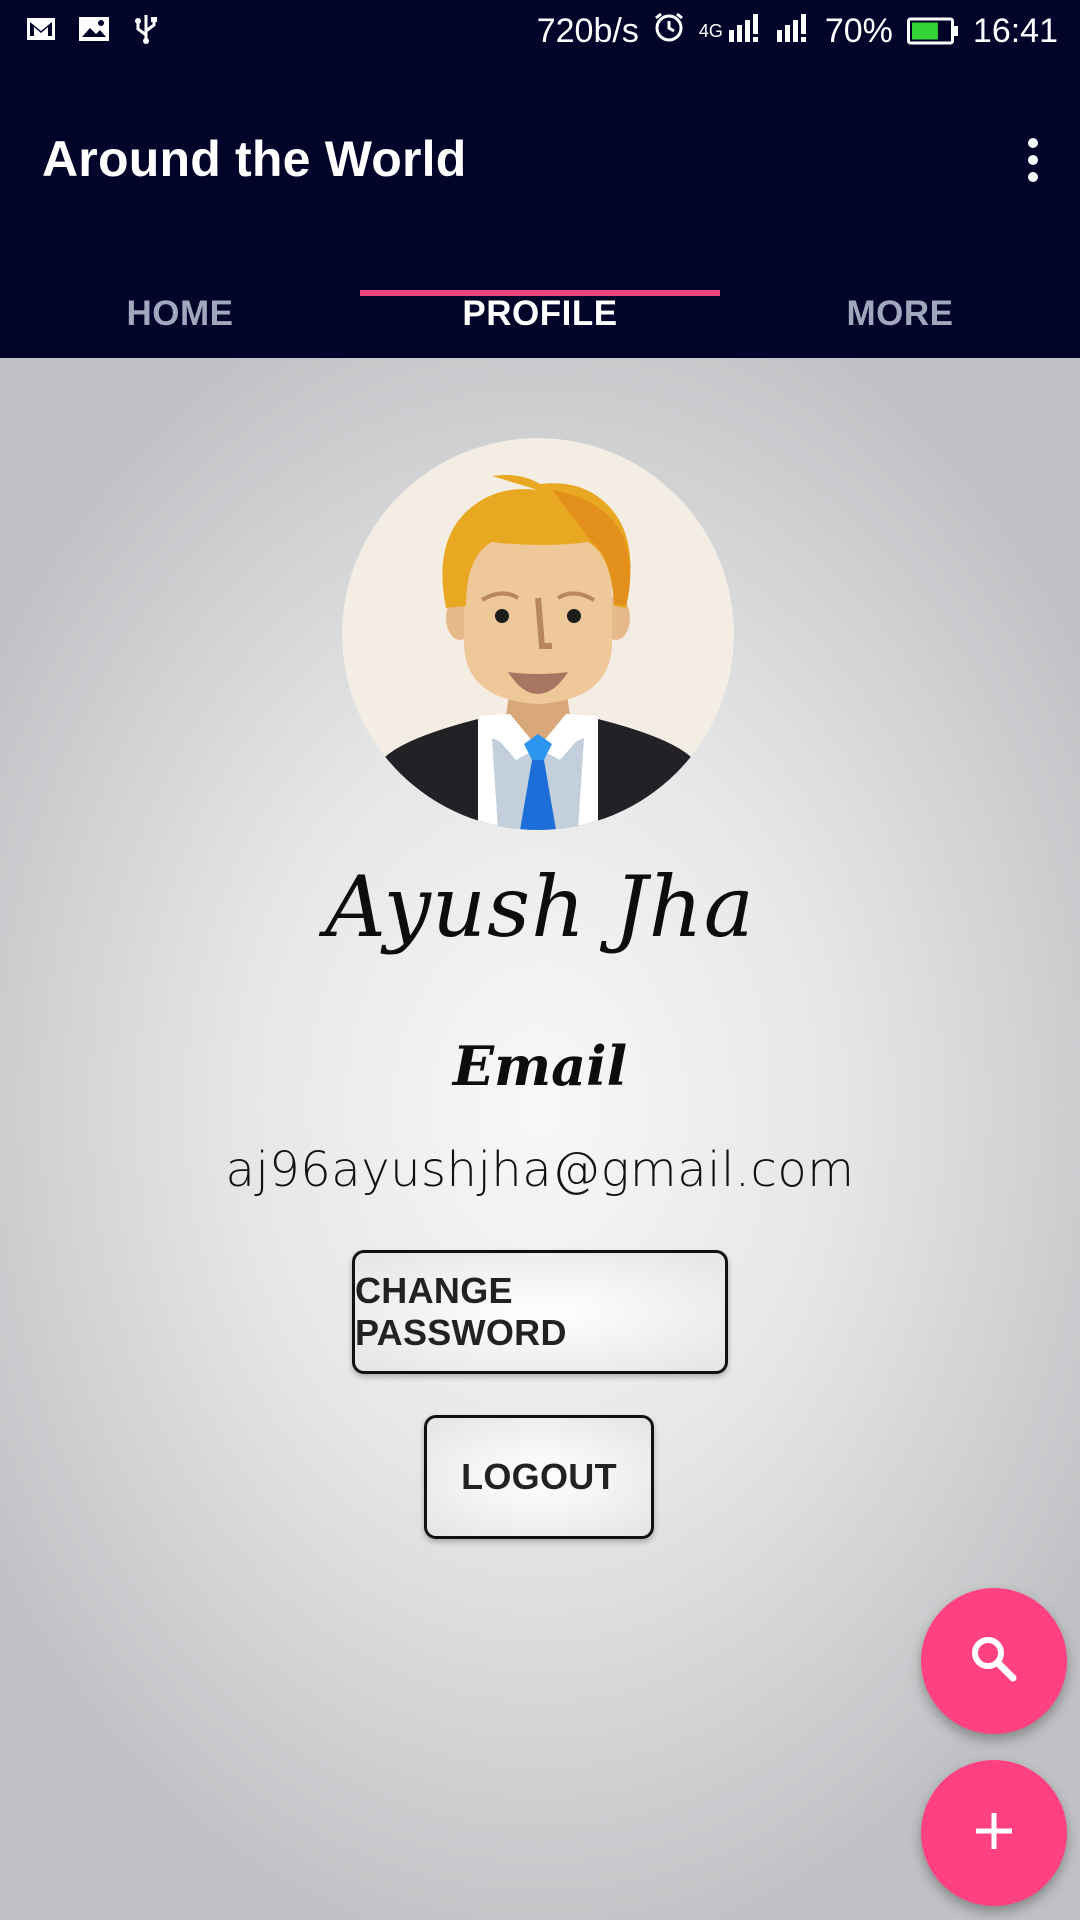 This screenshot has width=1080, height=1920. I want to click on image-icon, so click(94, 31).